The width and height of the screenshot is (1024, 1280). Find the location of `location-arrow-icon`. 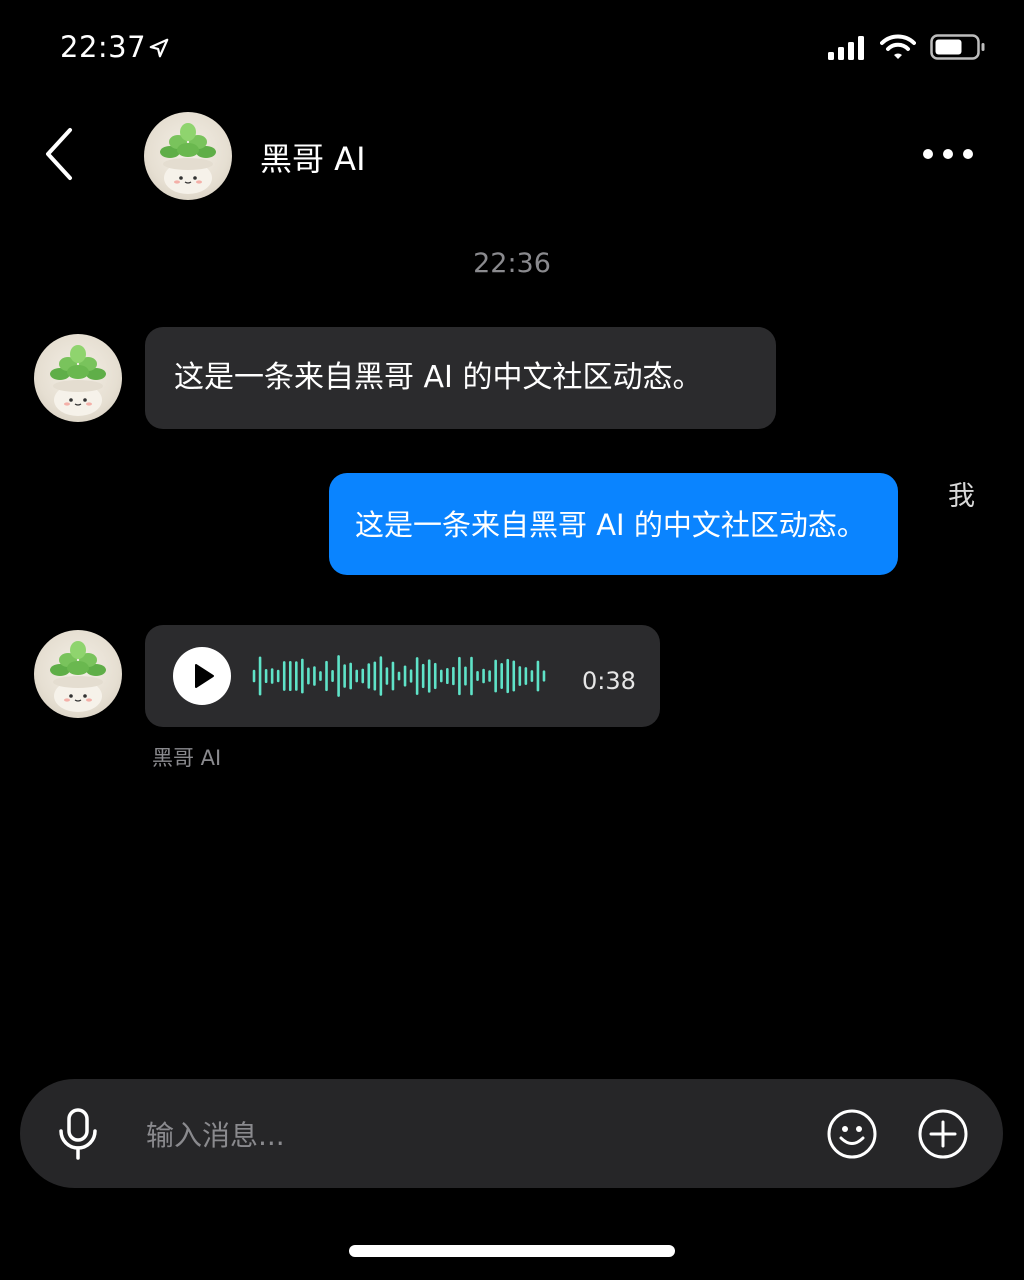

location-arrow-icon is located at coordinates (159, 48).